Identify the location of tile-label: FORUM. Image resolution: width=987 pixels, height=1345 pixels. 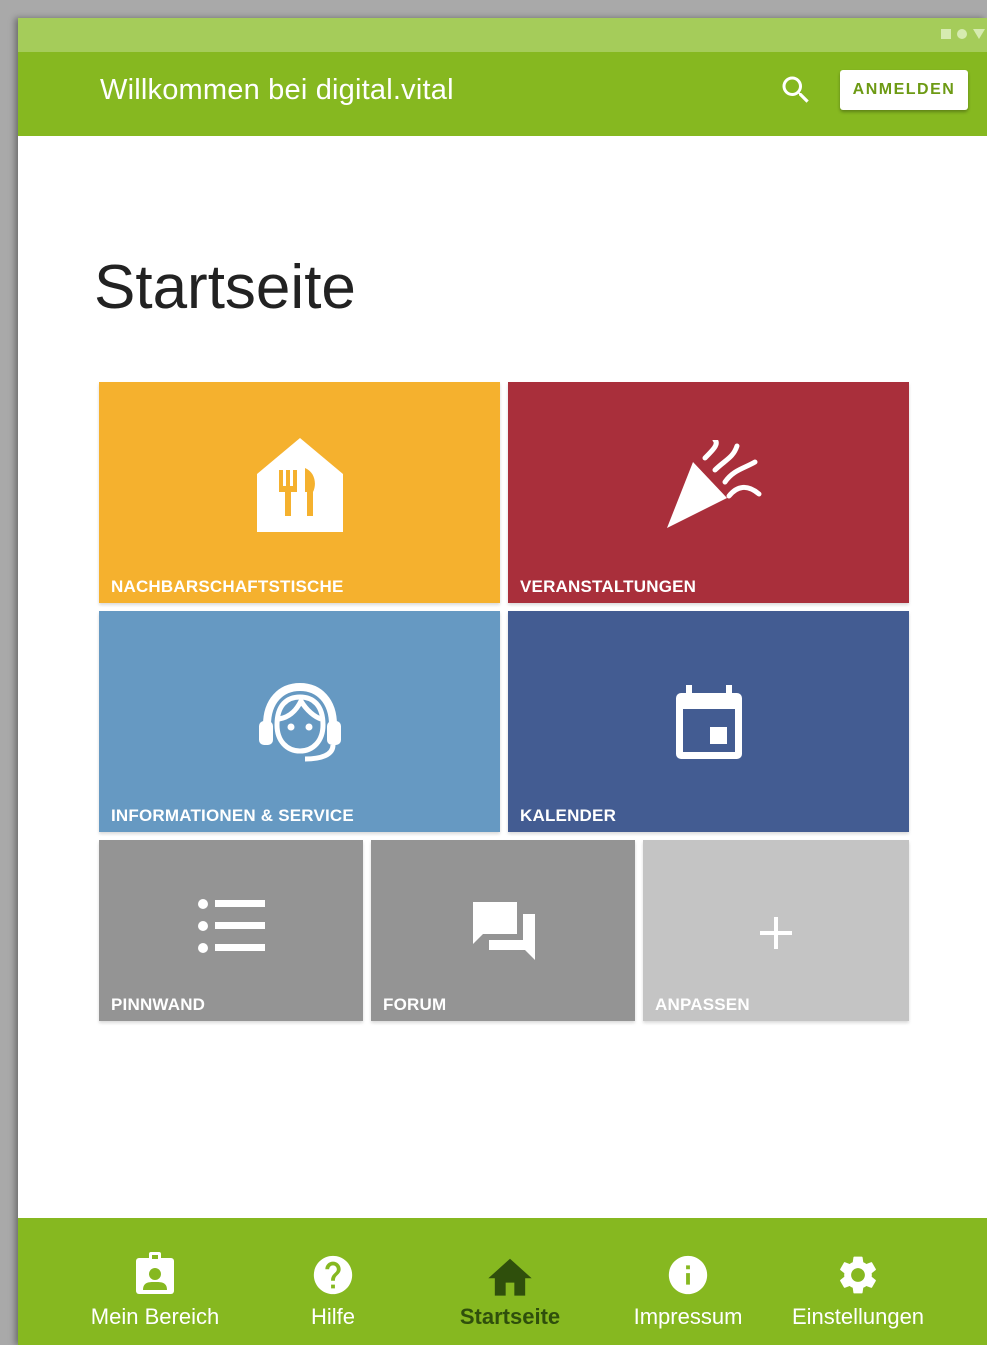
(415, 1004).